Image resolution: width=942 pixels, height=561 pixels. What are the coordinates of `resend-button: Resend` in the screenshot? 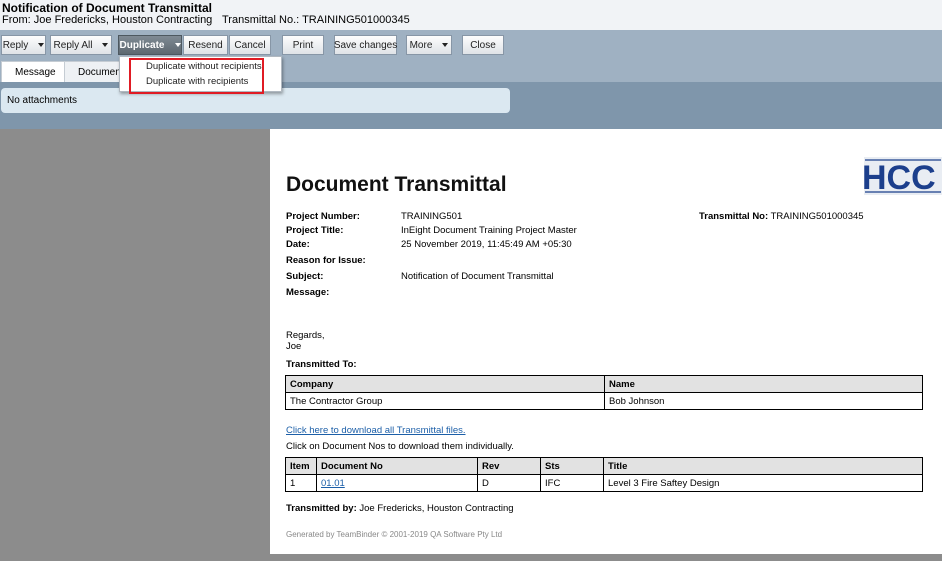 It's located at (205, 45).